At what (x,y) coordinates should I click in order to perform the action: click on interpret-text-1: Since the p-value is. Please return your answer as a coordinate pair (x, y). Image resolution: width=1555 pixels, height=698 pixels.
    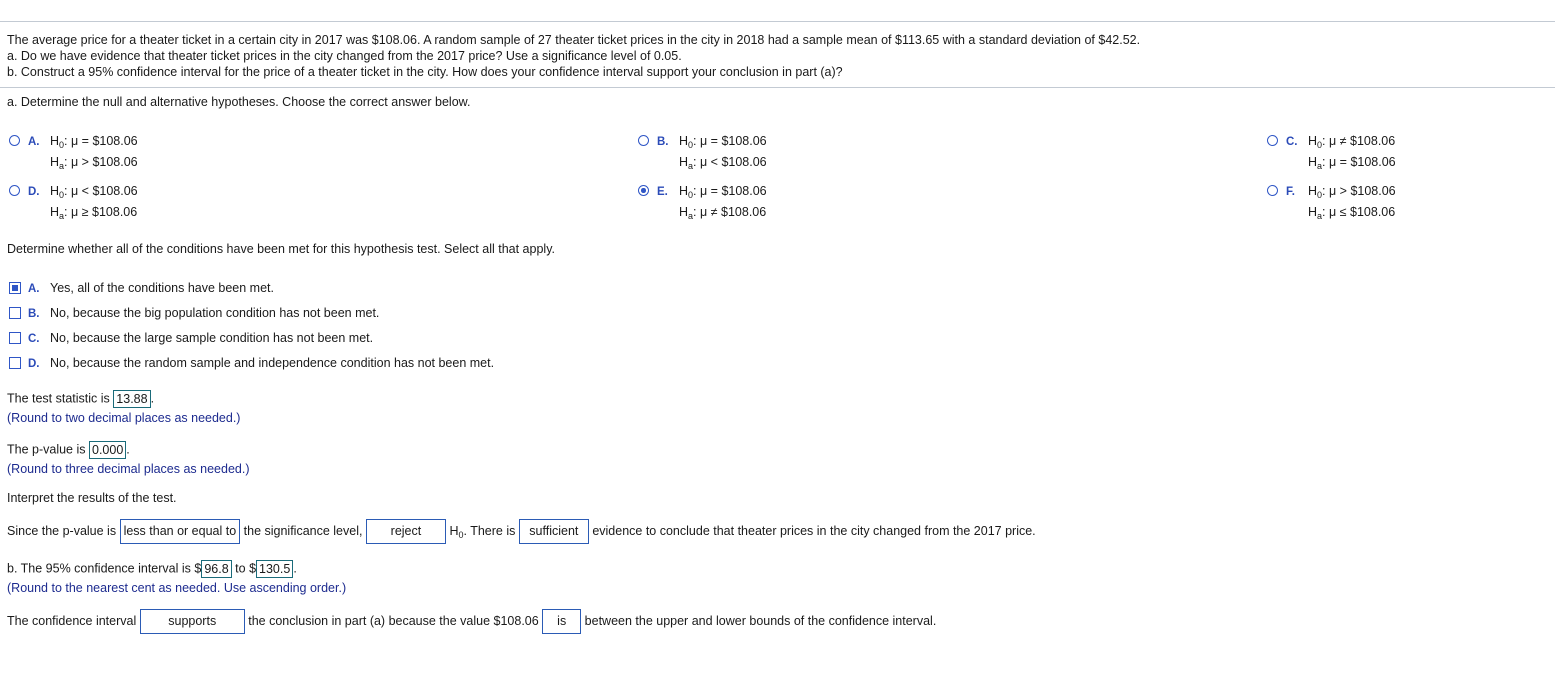
    Looking at the image, I should click on (62, 530).